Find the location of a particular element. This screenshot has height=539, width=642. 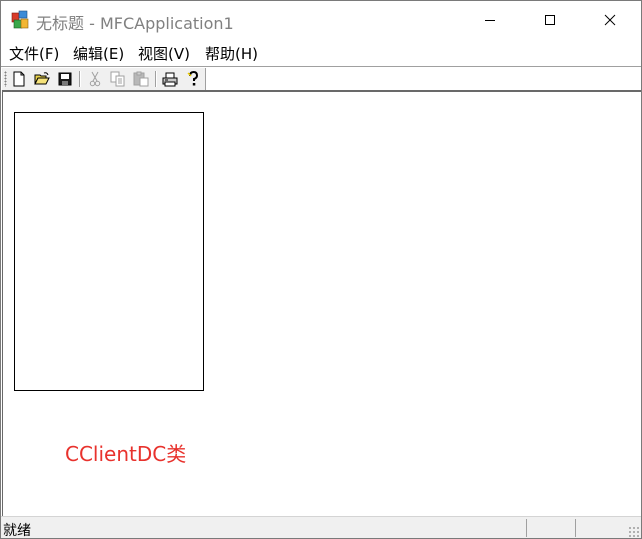

menu-bar: 文件(F) 编辑(E) 视图(V) 帮助(H) is located at coordinates (321, 52).